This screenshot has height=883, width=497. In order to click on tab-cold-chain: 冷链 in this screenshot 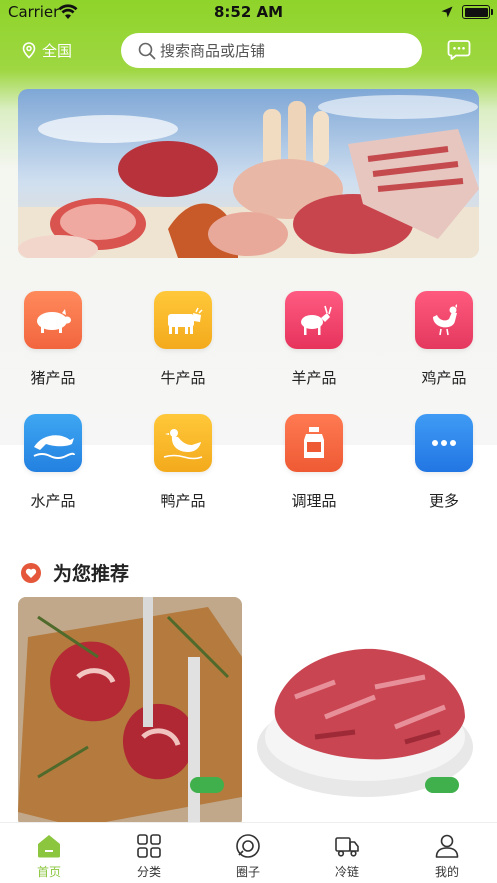, I will do `click(347, 856)`.